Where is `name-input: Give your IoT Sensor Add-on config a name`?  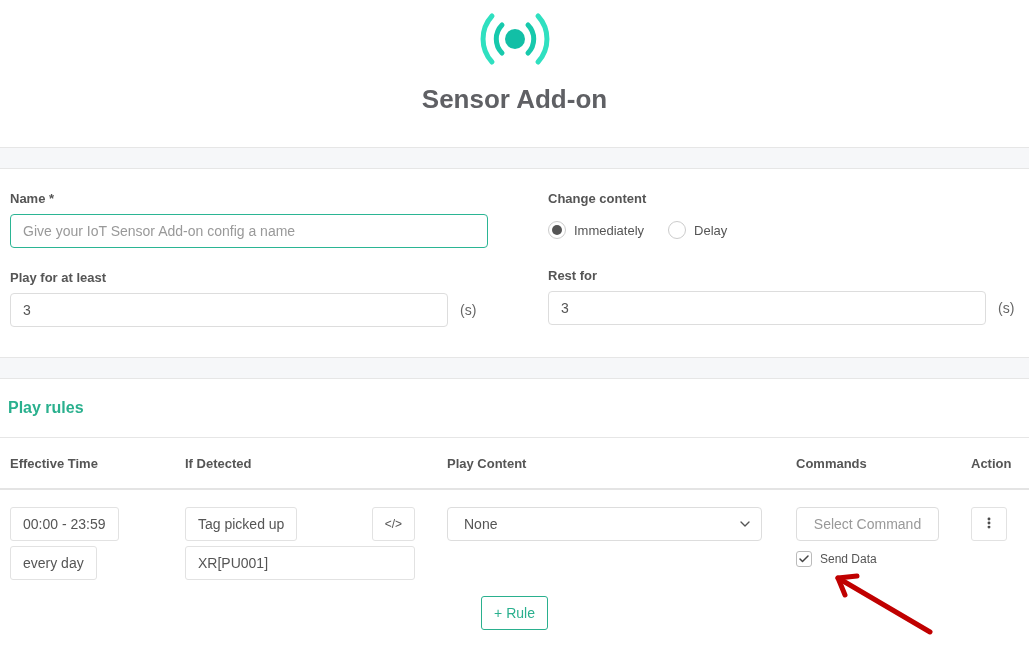
name-input: Give your IoT Sensor Add-on config a name is located at coordinates (249, 231).